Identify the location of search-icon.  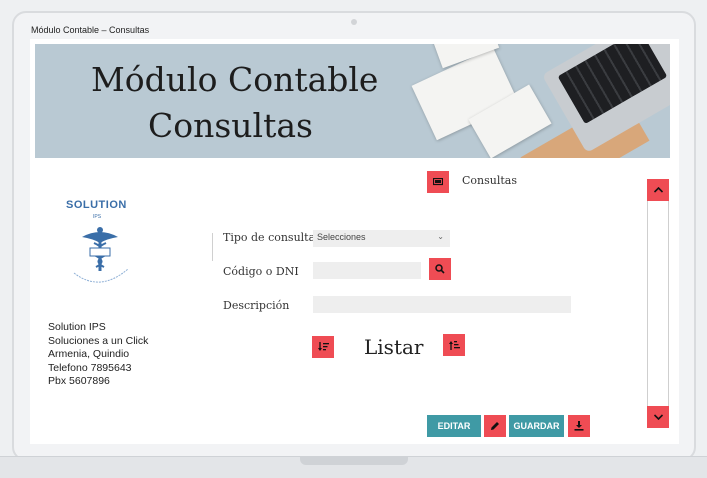
(440, 269).